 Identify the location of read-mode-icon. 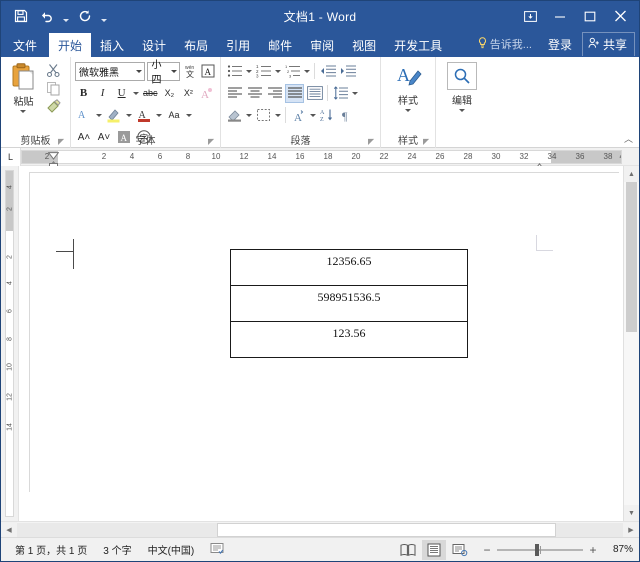
(408, 550).